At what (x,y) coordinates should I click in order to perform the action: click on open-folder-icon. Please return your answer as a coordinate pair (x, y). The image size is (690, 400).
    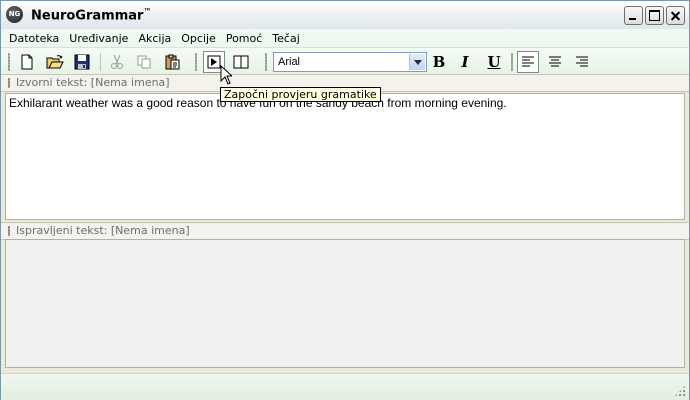
    Looking at the image, I should click on (55, 62).